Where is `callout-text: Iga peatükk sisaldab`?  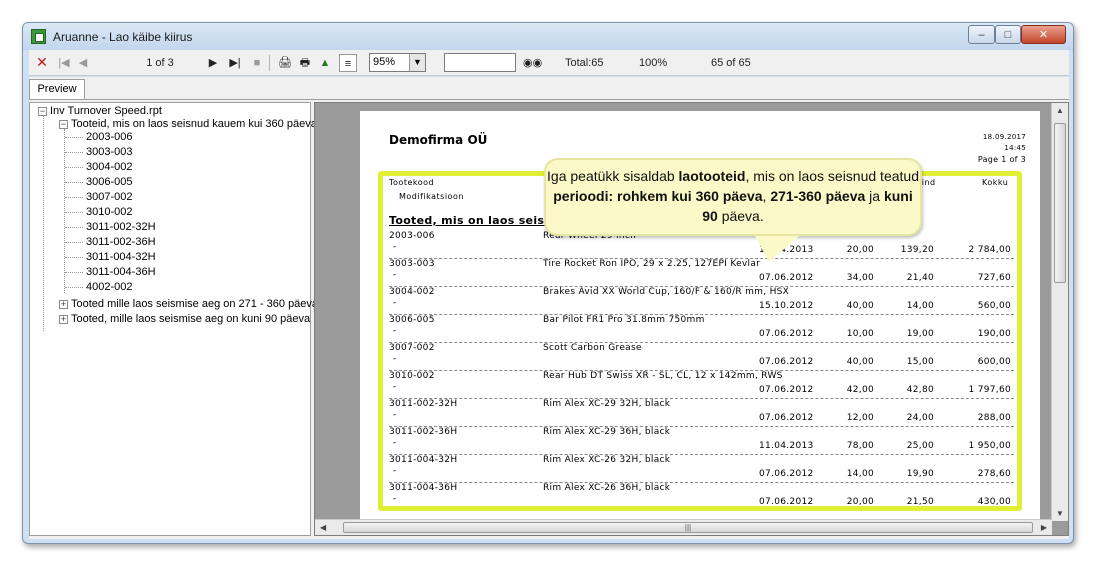
callout-text: Iga peatükk sisaldab is located at coordinates (613, 176).